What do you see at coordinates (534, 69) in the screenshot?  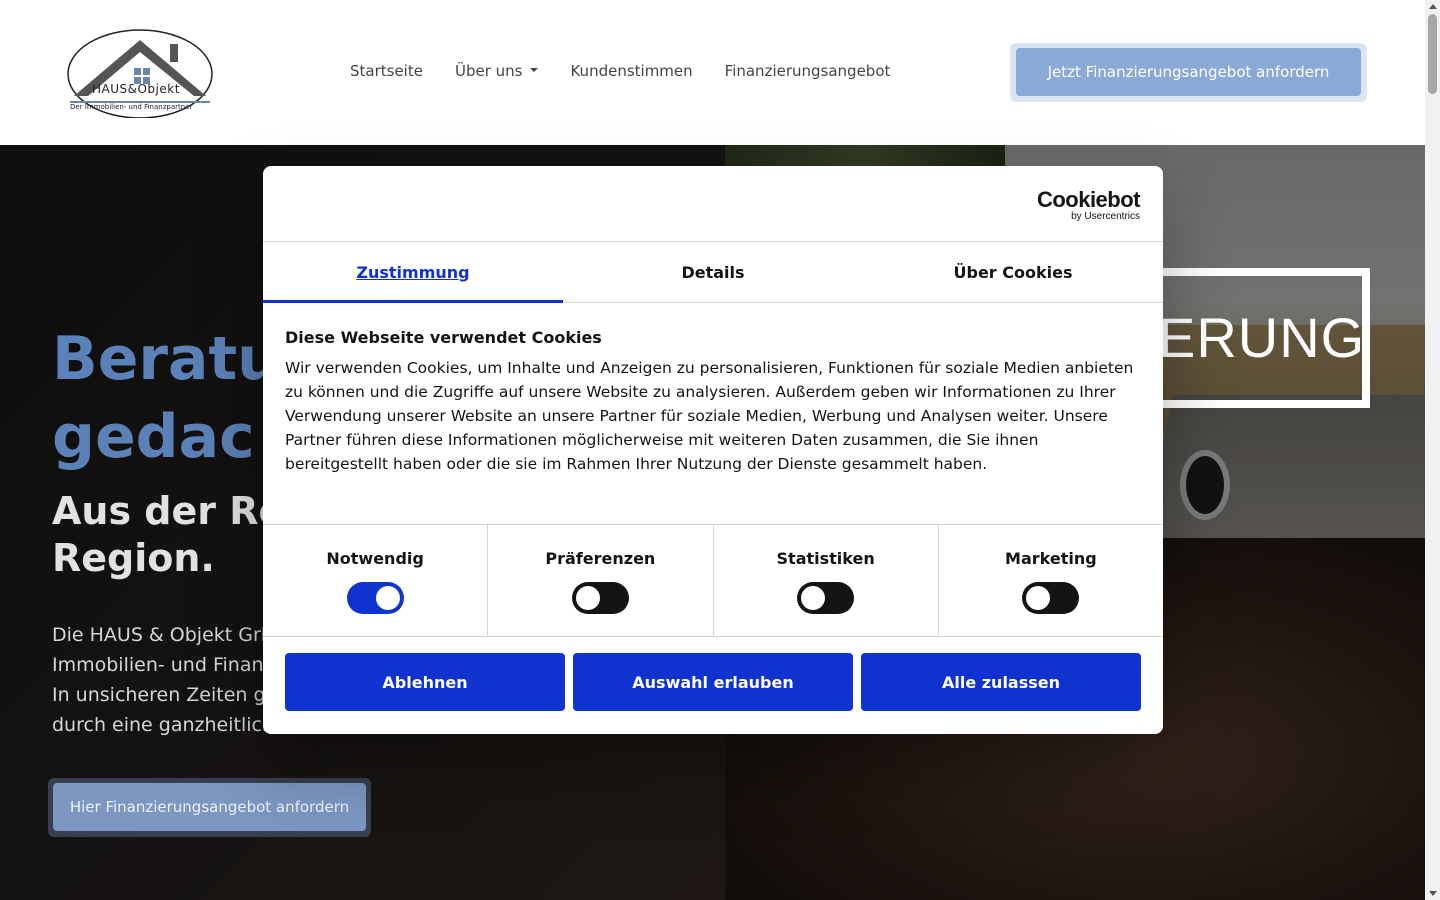 I see `chevron-down-icon` at bounding box center [534, 69].